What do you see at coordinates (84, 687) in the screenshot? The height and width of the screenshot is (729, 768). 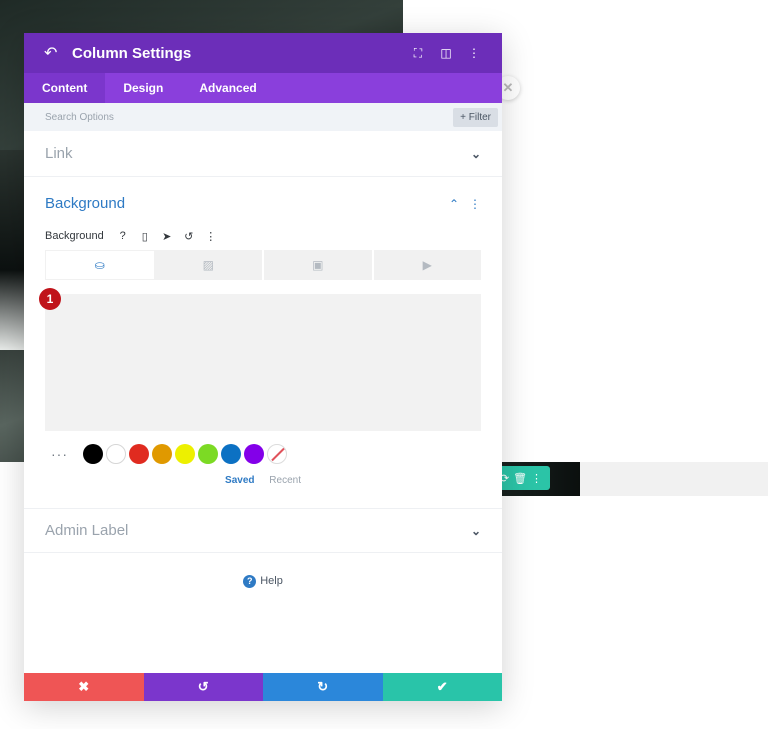 I see `cancel-button: ✖` at bounding box center [84, 687].